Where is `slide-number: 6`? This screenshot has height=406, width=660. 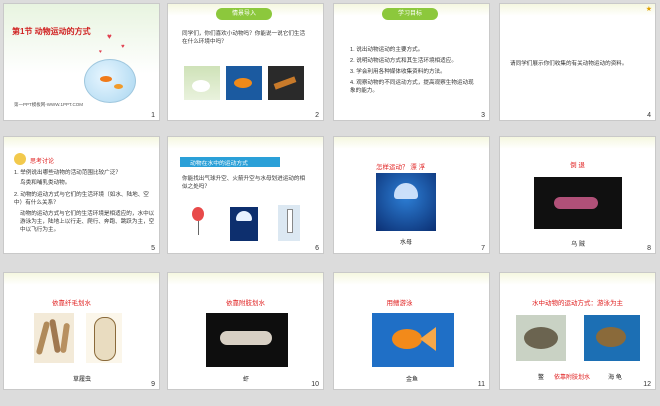
slide-number: 6 is located at coordinates (317, 248).